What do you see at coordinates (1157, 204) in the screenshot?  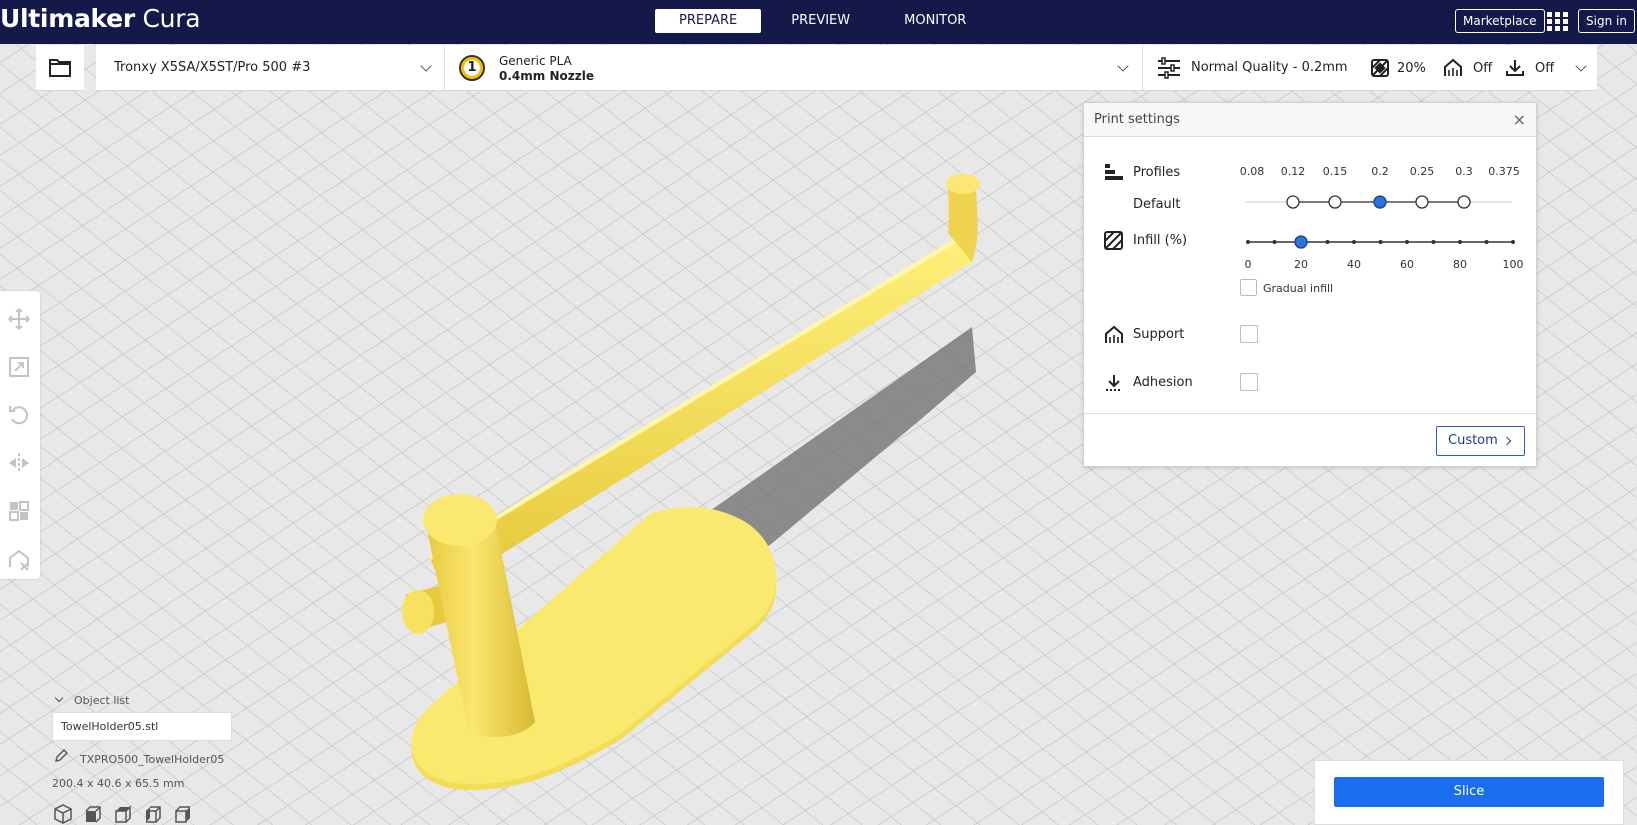 I see `profile-default-label: Default` at bounding box center [1157, 204].